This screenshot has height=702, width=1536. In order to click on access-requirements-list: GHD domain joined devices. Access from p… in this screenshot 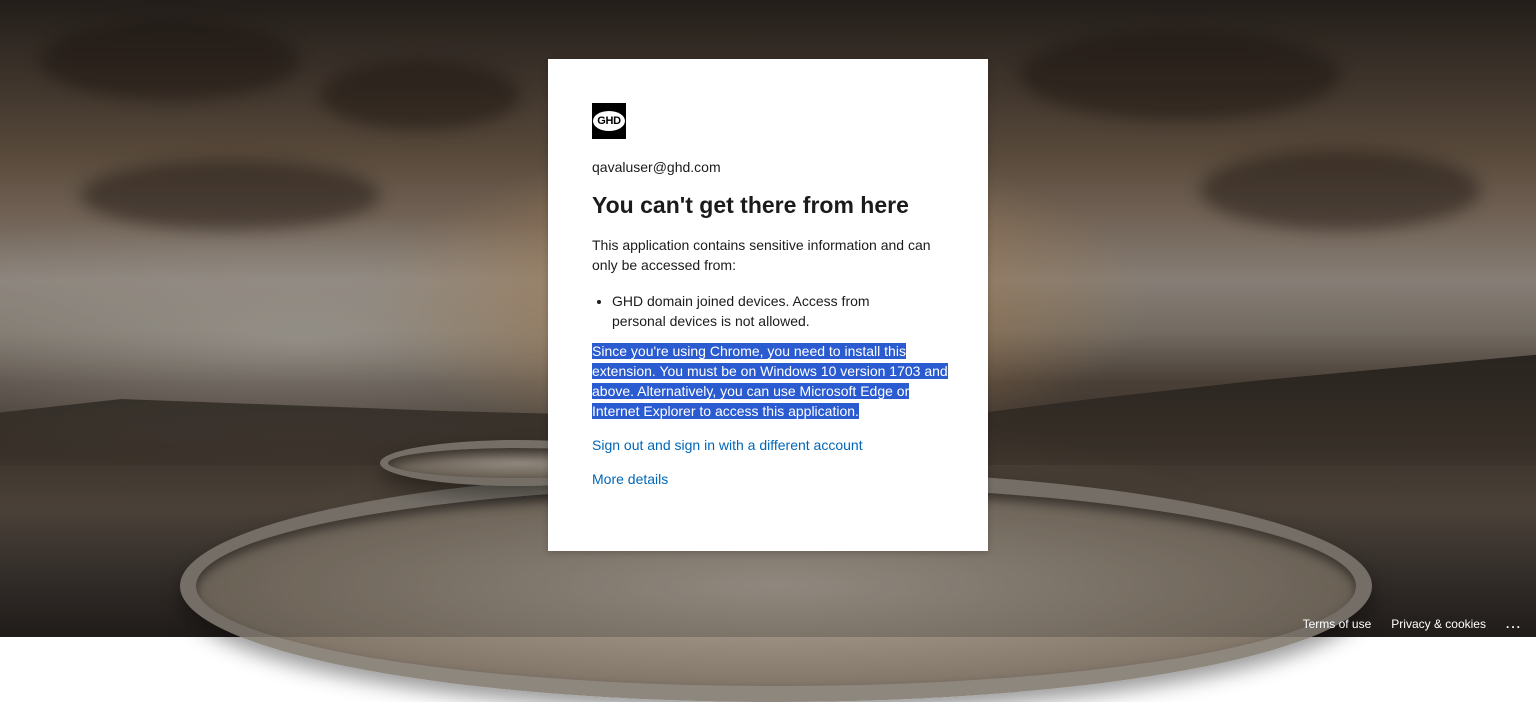, I will do `click(768, 311)`.